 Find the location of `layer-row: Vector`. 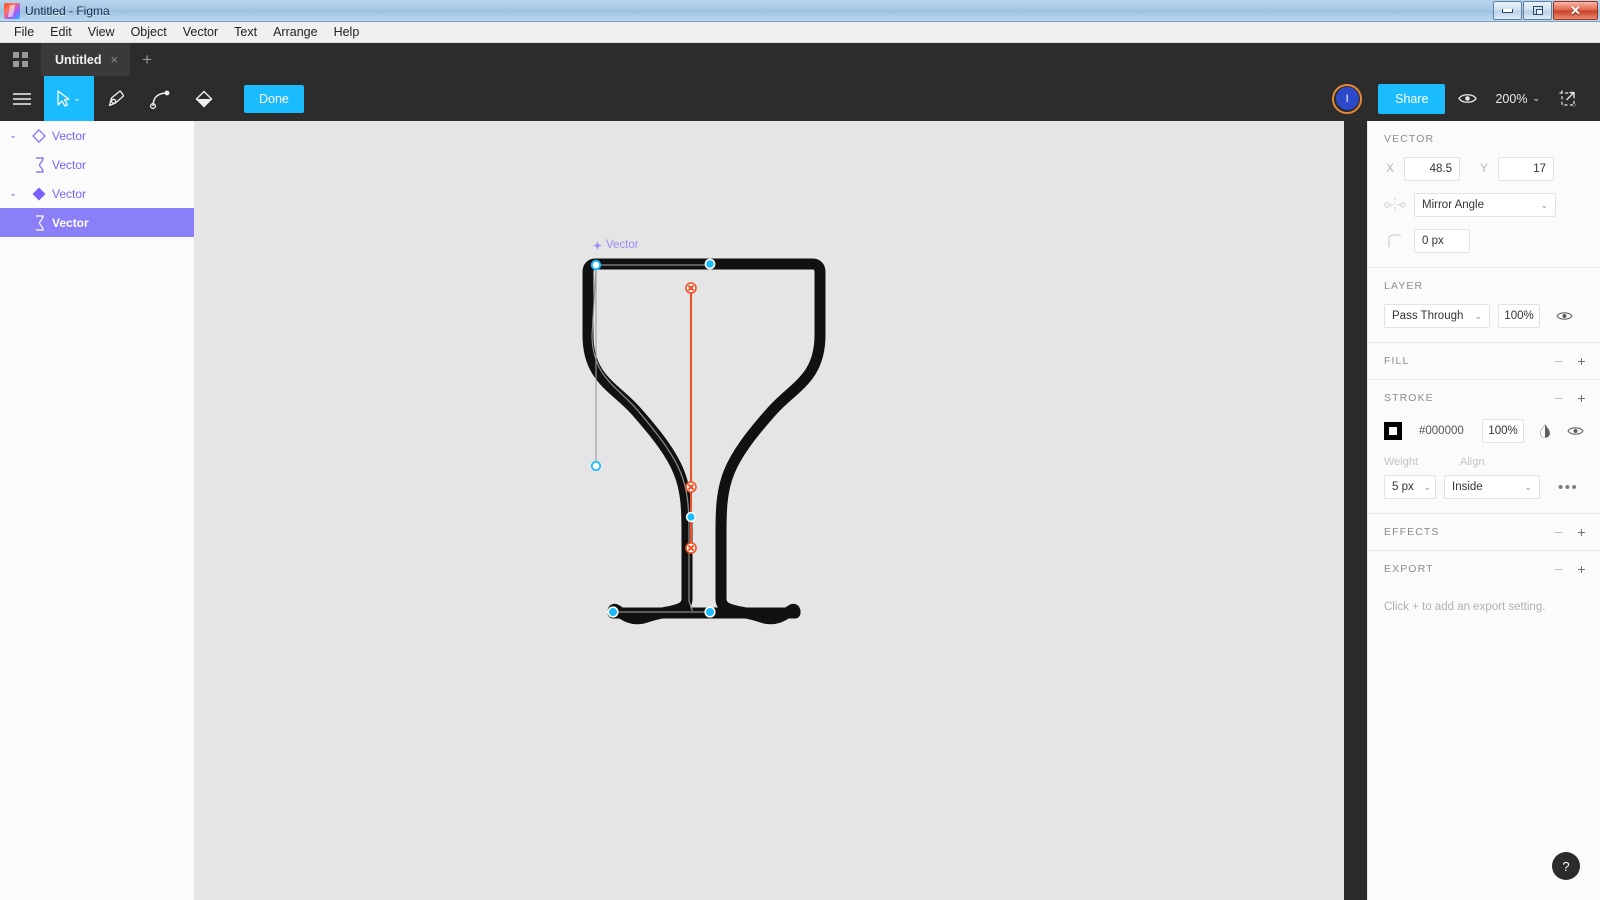

layer-row: Vector is located at coordinates (97, 164).